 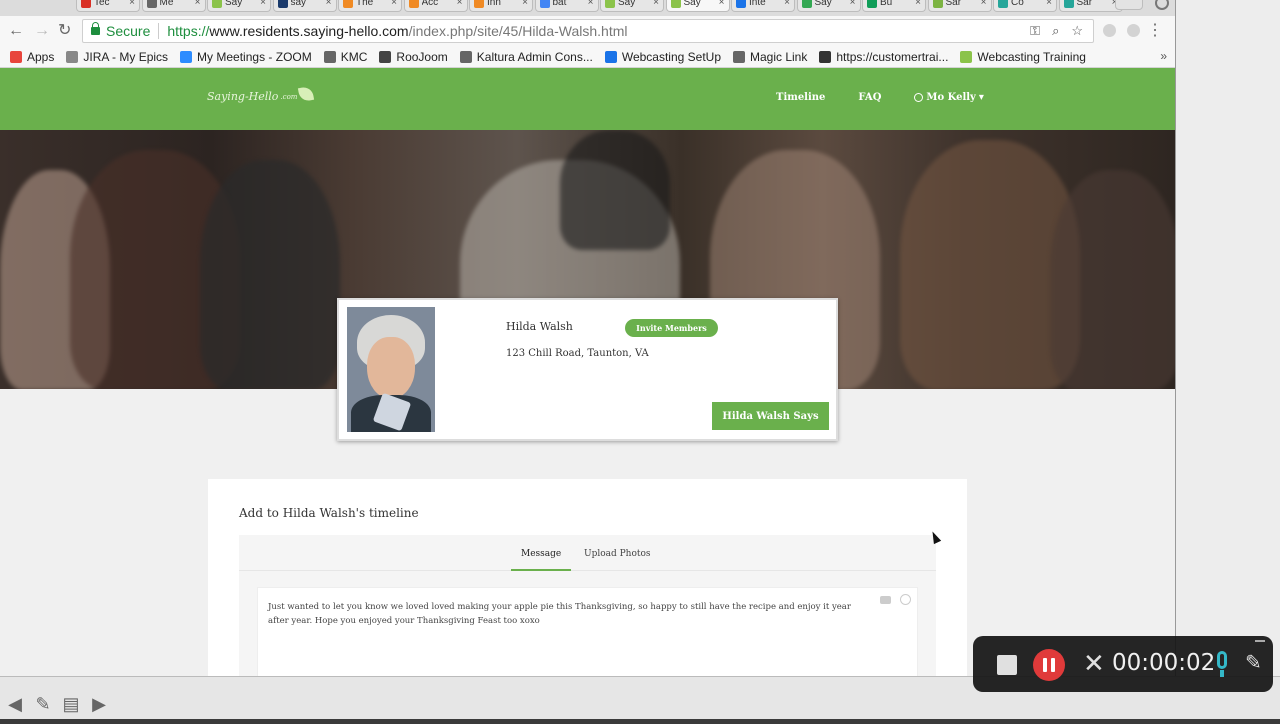 I want to click on browser-tab: Acc ×, so click(x=435, y=6).